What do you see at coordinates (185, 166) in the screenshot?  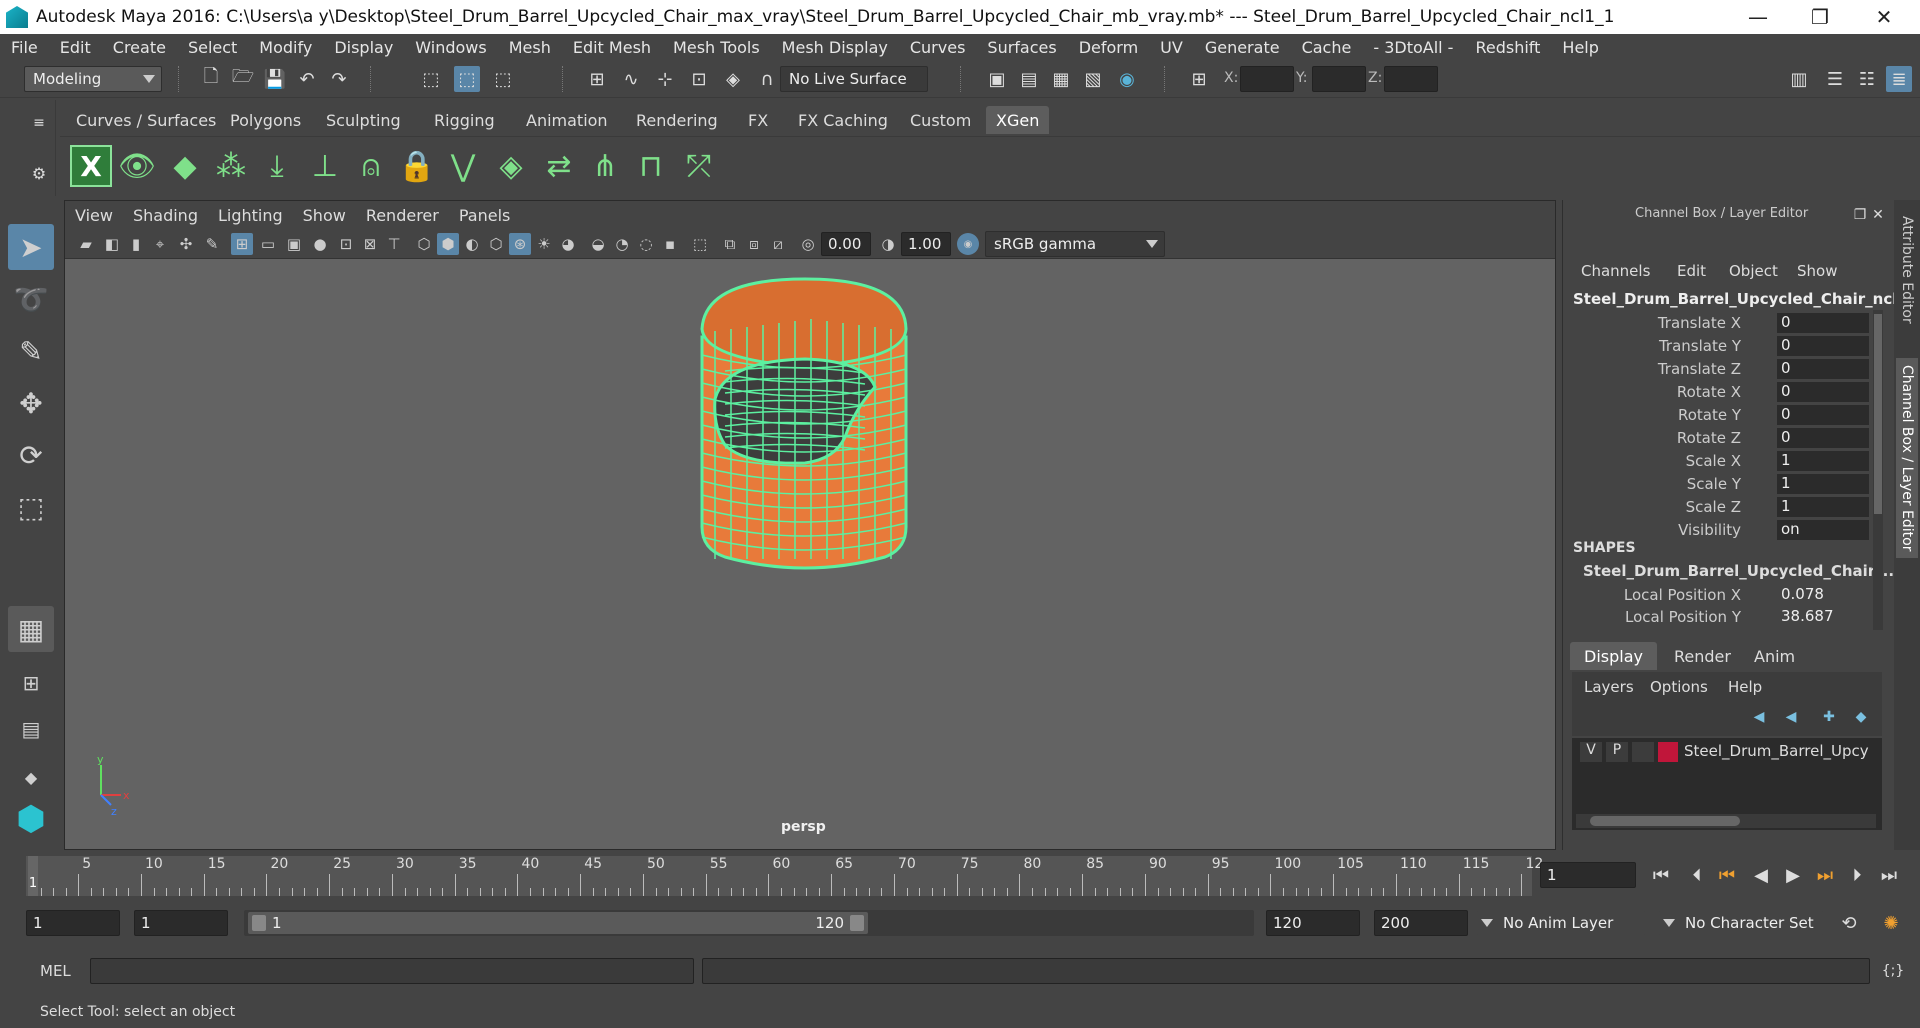 I see `xgen-clear-preview-icon: ◆` at bounding box center [185, 166].